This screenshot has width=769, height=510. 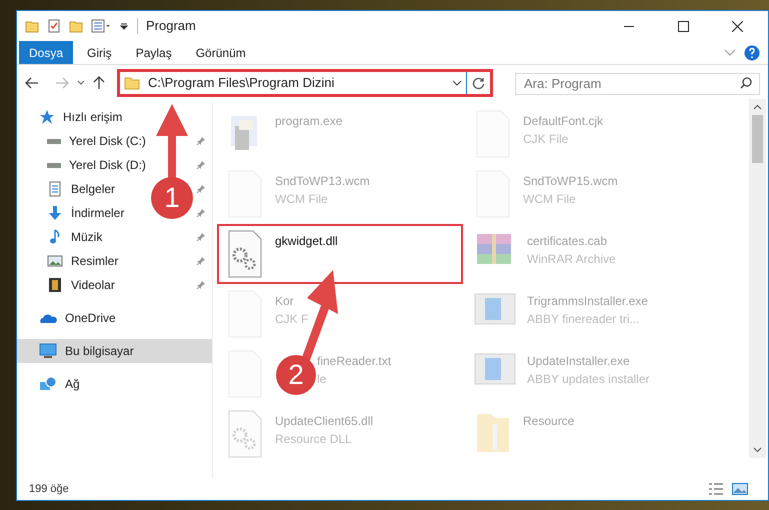 What do you see at coordinates (306, 241) in the screenshot?
I see `file-name: gkwidget.dll` at bounding box center [306, 241].